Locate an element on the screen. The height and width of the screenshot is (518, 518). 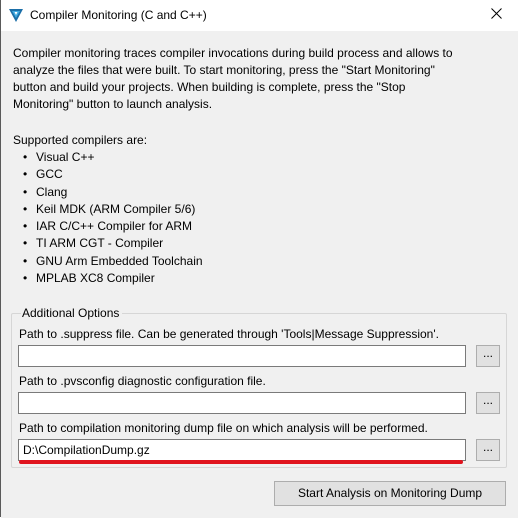
suppress-file-input is located at coordinates (242, 356).